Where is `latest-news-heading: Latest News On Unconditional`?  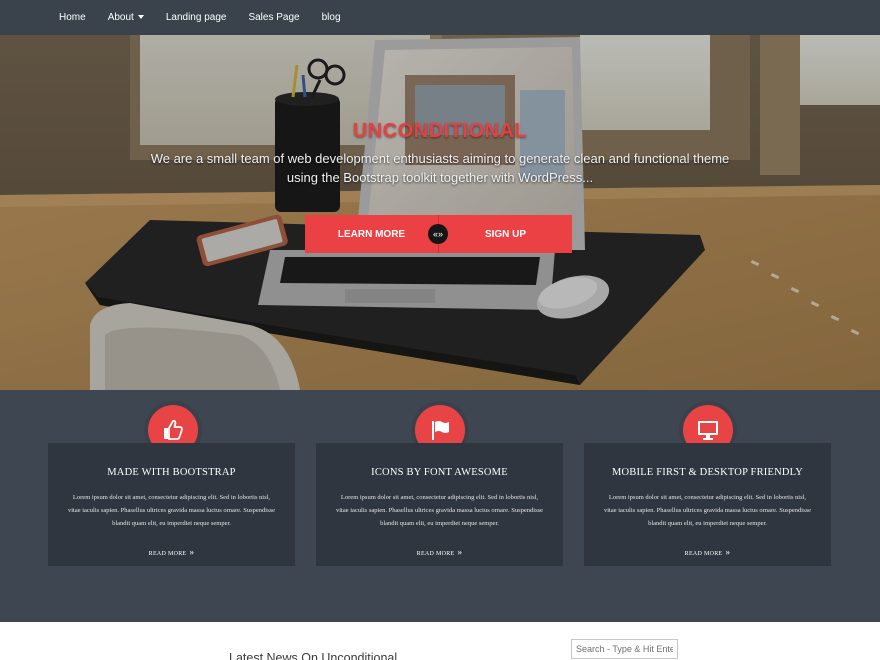 latest-news-heading: Latest News On Unconditional is located at coordinates (313, 655).